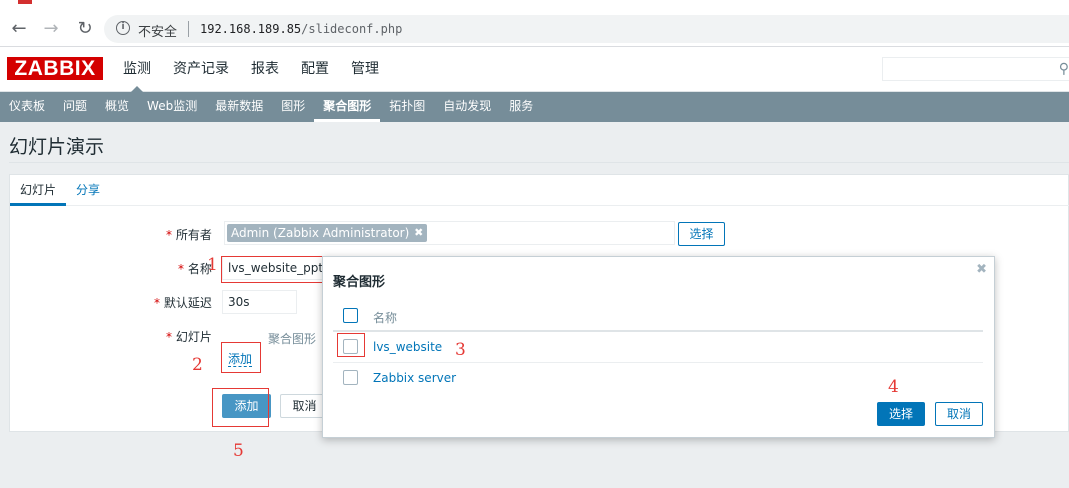 The height and width of the screenshot is (488, 1069). I want to click on table-row: Zabbix server, so click(658, 378).